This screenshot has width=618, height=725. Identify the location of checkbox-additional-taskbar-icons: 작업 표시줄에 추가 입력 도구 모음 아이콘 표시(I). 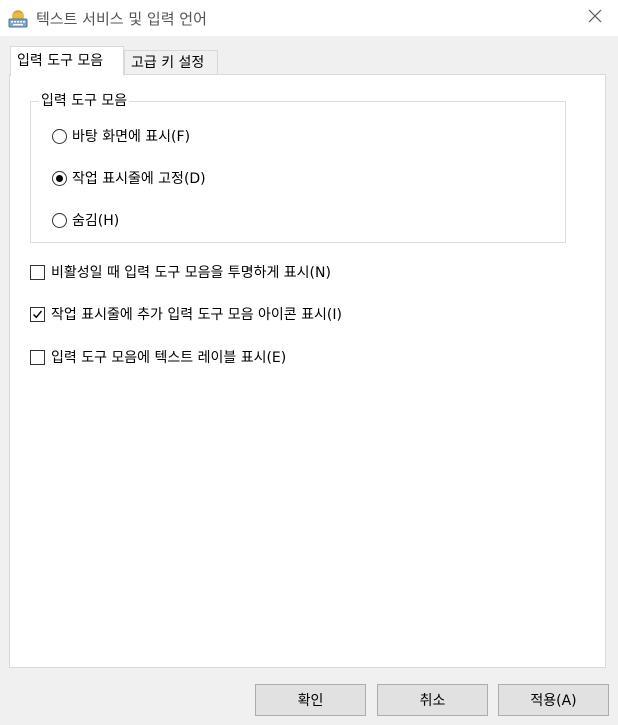
(186, 314).